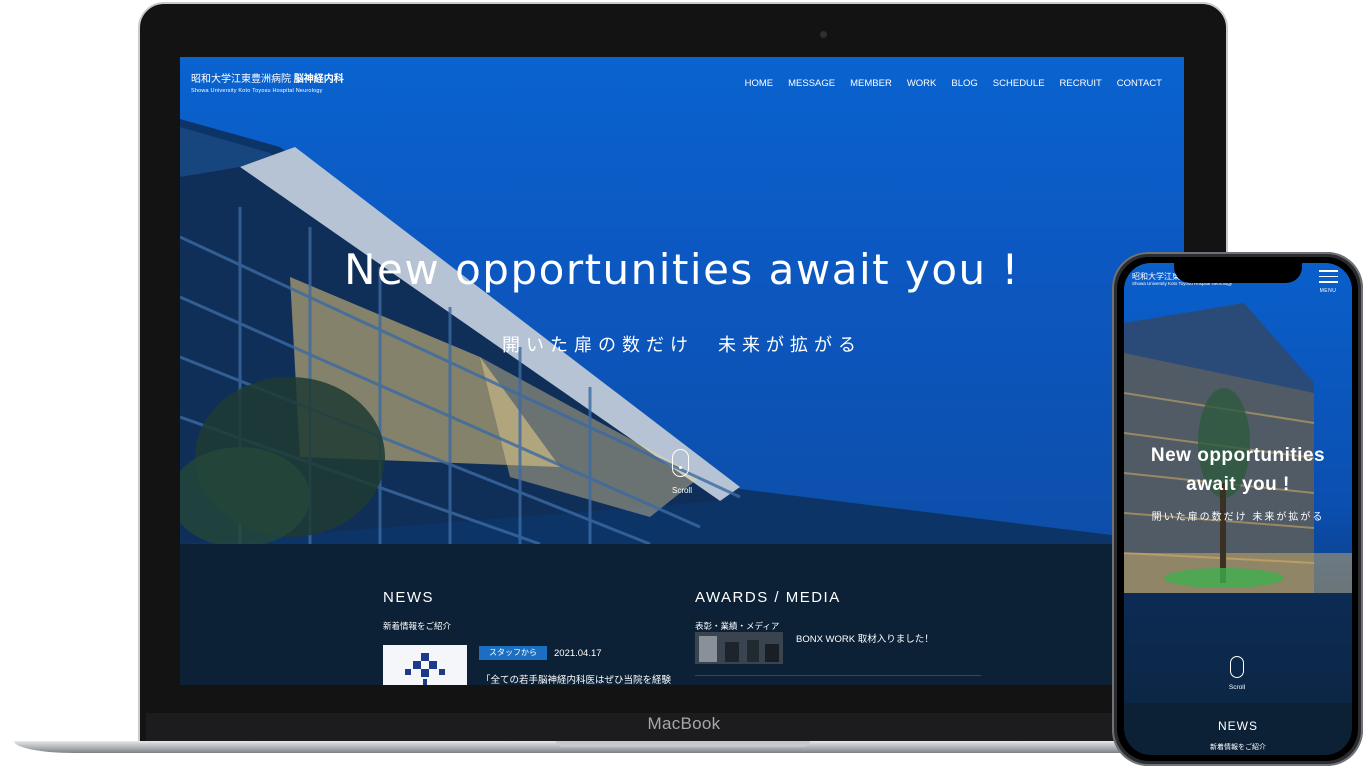 This screenshot has height=768, width=1366. Describe the element at coordinates (682, 269) in the screenshot. I see `hero-title: New opportunities await you !` at that location.